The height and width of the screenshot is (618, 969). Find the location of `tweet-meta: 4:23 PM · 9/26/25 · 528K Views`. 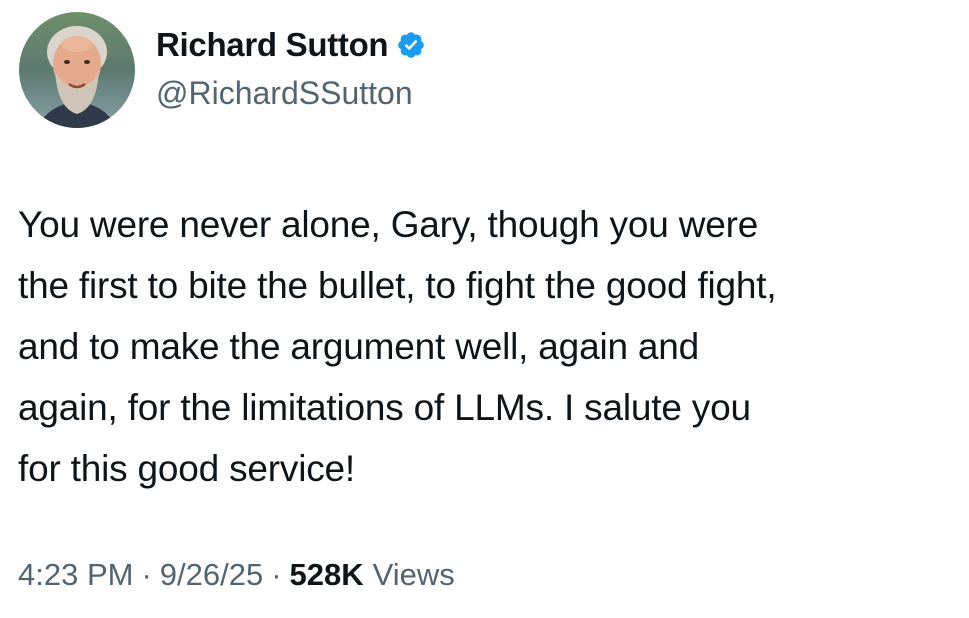

tweet-meta: 4:23 PM · 9/26/25 · 528K Views is located at coordinates (236, 575).